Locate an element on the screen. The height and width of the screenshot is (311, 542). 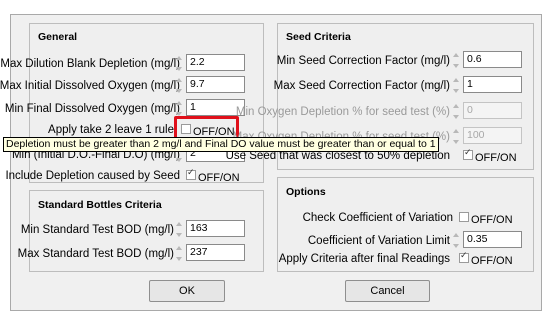
max-standard-bod-input: 237 is located at coordinates (215, 252).